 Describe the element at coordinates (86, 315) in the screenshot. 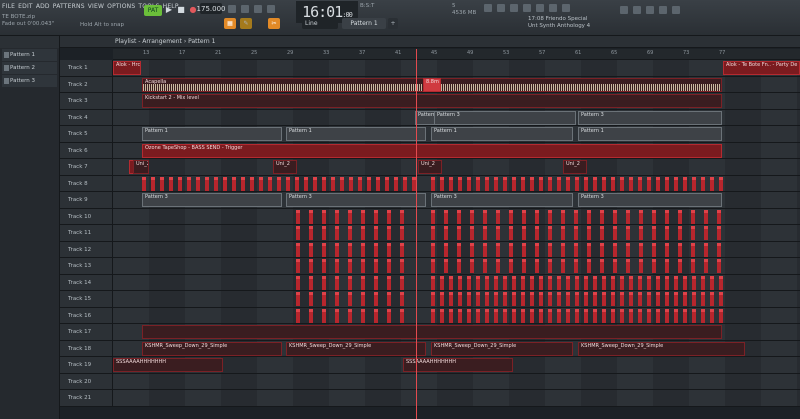

I see `track-label: Track 16` at that location.